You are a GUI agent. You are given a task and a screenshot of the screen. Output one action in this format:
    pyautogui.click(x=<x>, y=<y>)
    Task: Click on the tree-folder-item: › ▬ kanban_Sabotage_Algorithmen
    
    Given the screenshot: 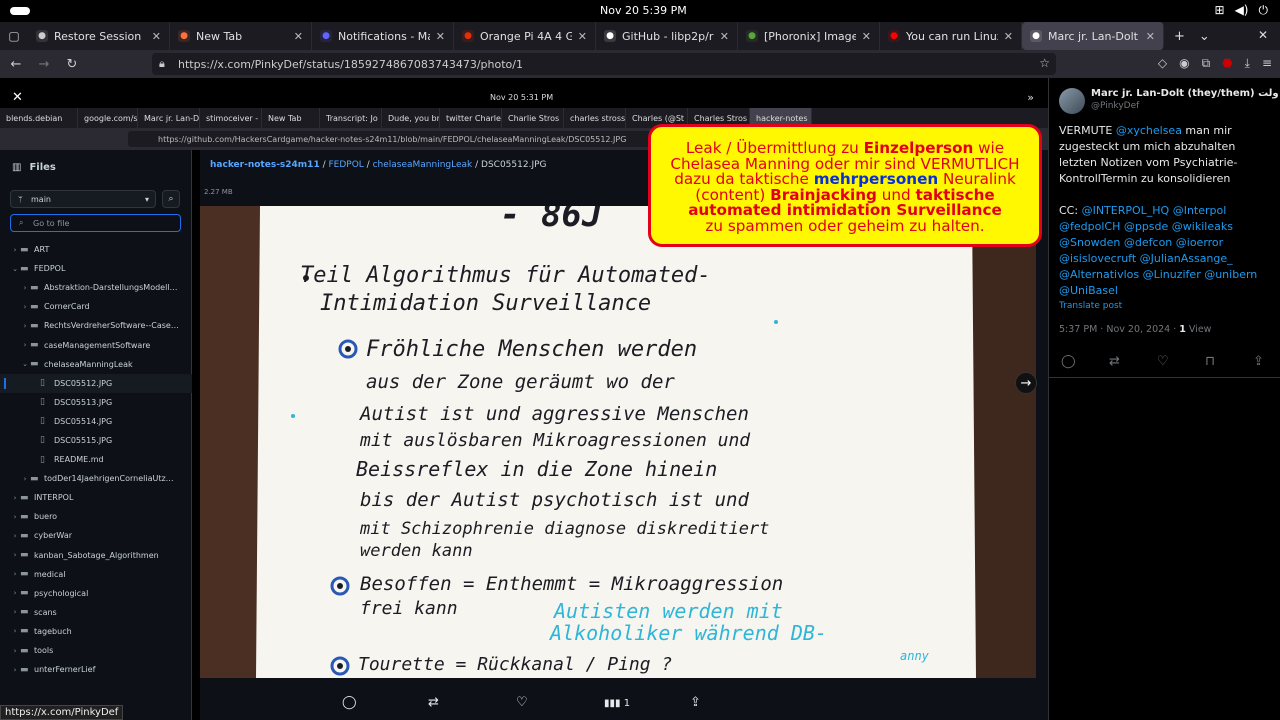 What is the action you would take?
    pyautogui.click(x=96, y=555)
    